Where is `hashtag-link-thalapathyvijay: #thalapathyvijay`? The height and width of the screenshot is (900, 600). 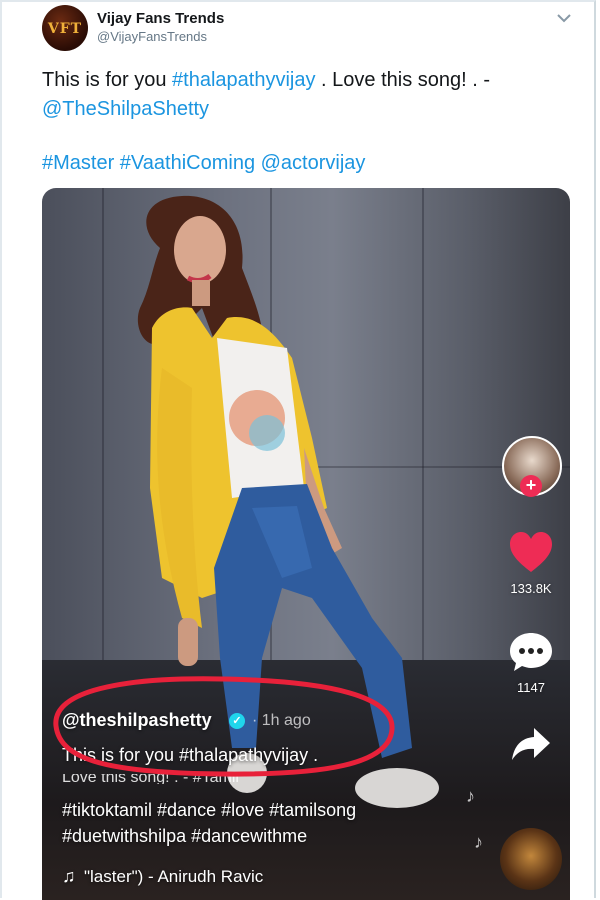
hashtag-link-thalapathyvijay: #thalapathyvijay is located at coordinates (243, 80).